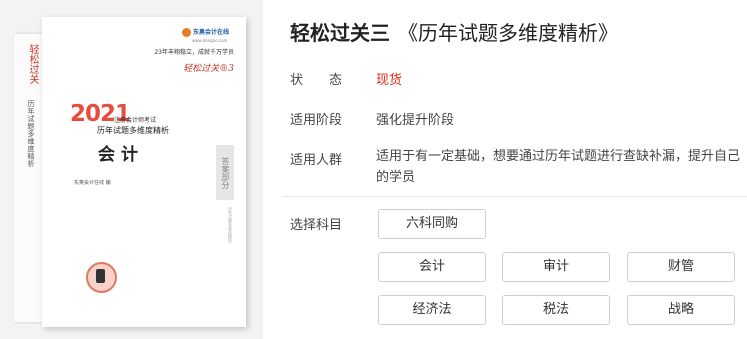 Image resolution: width=747 pixels, height=339 pixels. Describe the element at coordinates (186, 32) in the screenshot. I see `publisher-logo-icon` at that location.